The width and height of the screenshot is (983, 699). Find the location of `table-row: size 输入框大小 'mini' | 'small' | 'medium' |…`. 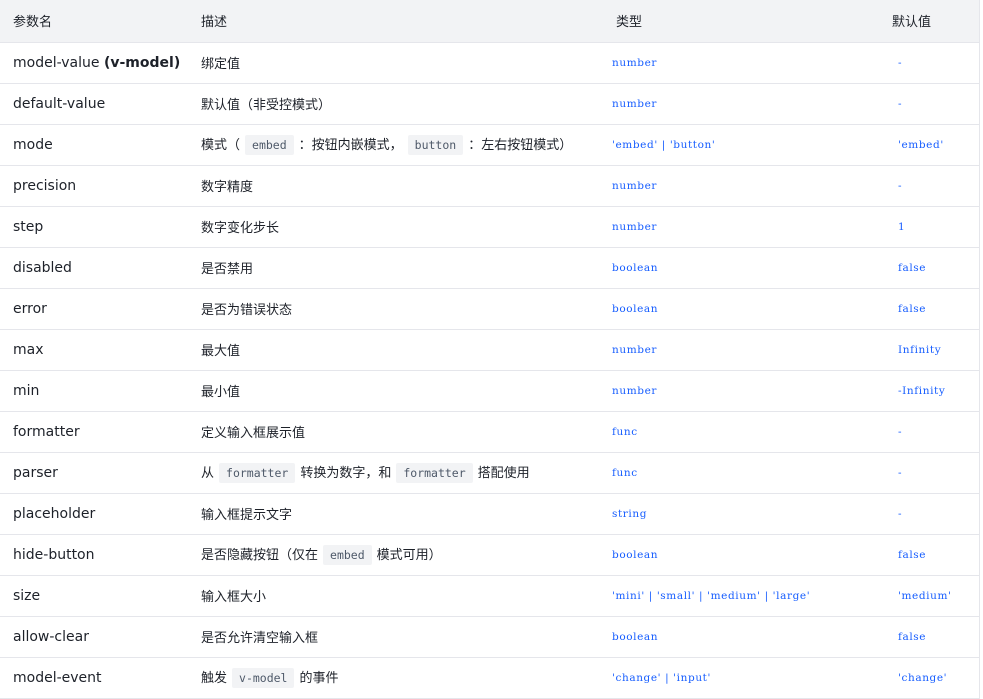

table-row: size 输入框大小 'mini' | 'small' | 'medium' |… is located at coordinates (489, 596).